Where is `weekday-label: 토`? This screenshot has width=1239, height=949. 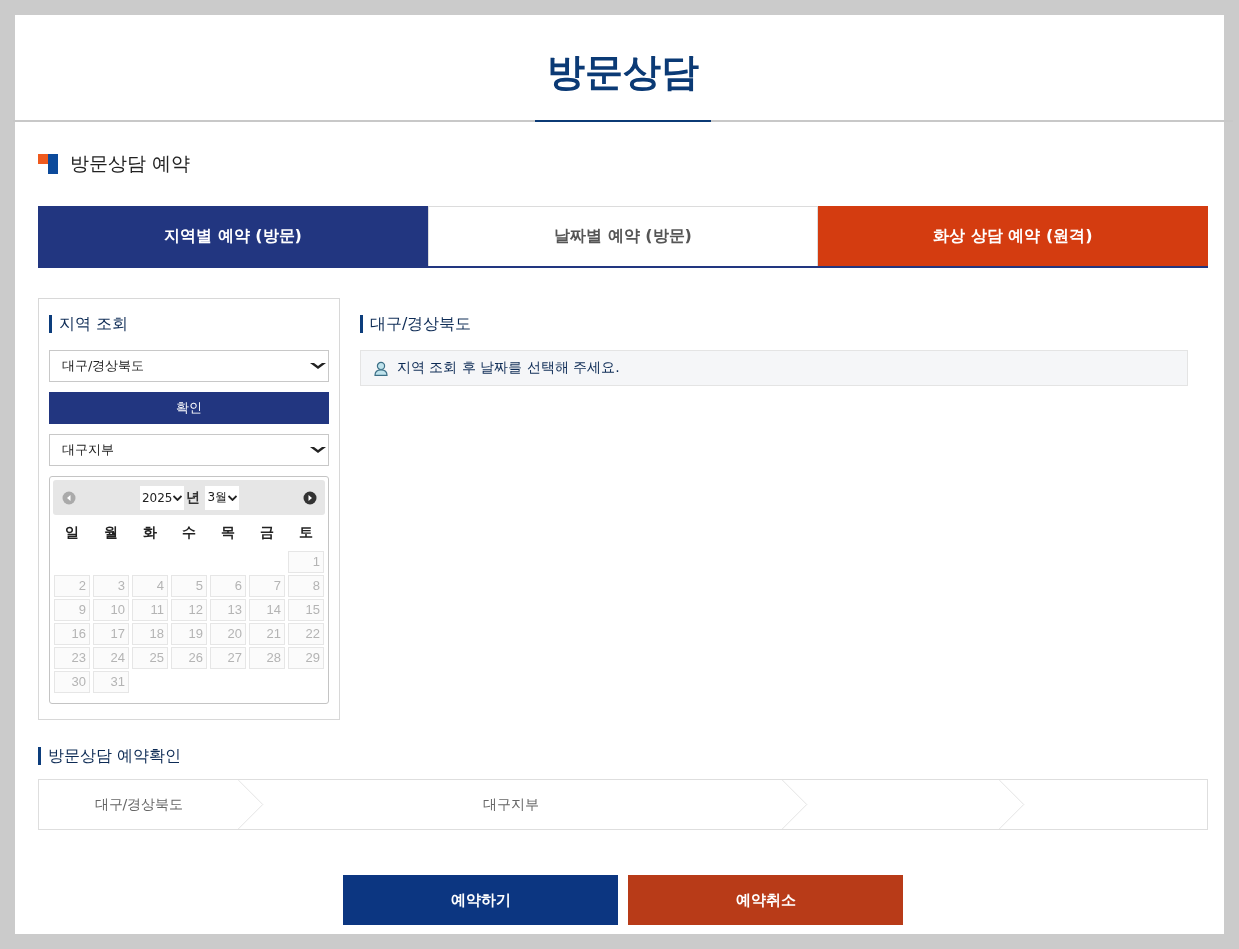
weekday-label: 토 is located at coordinates (306, 532).